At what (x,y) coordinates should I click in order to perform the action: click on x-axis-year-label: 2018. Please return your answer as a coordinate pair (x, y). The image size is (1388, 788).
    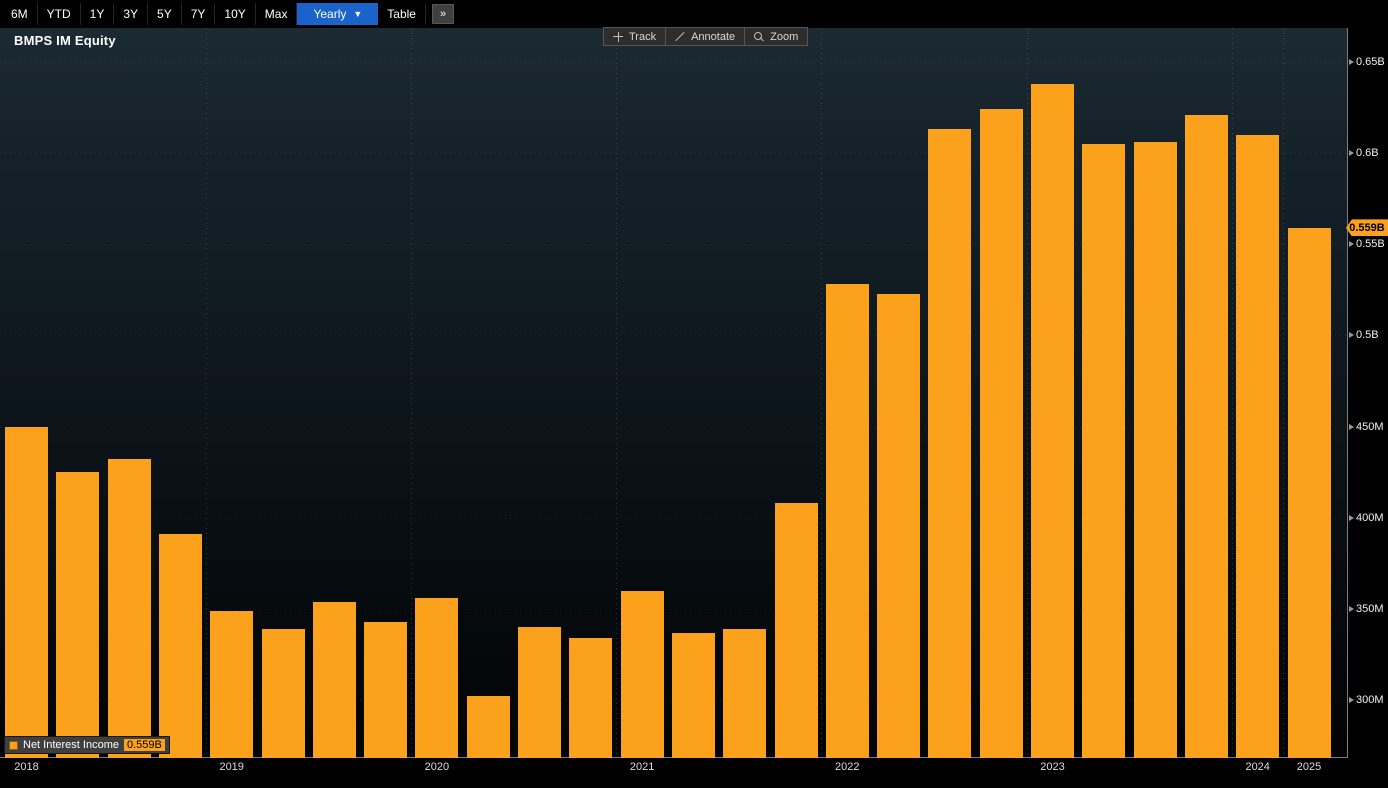
    Looking at the image, I should click on (26, 767).